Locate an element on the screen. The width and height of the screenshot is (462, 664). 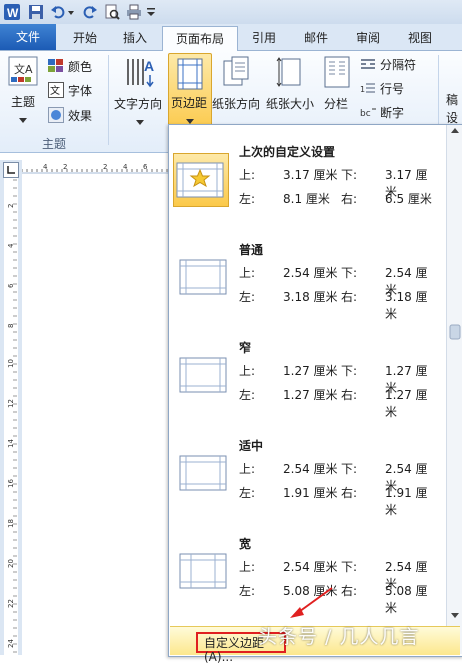
margins-label: 页边距 is located at coordinates (189, 103).